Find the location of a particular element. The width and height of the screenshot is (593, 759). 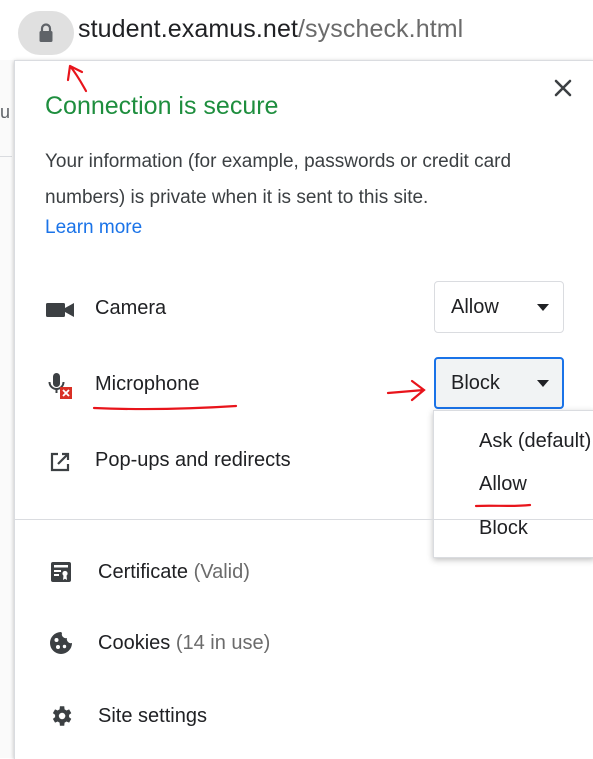

certificate-item: Certificate (Valid) is located at coordinates (174, 572).